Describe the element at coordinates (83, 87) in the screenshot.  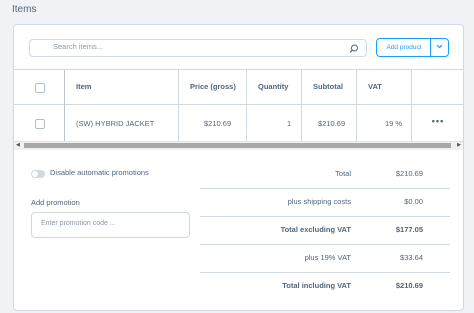
I see `column-header-item: Item` at that location.